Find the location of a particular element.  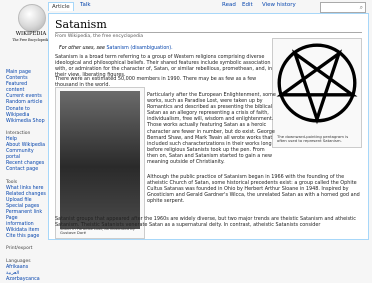

sidebar-item-lang-az: Azərbaycanca is located at coordinates (26, 280).